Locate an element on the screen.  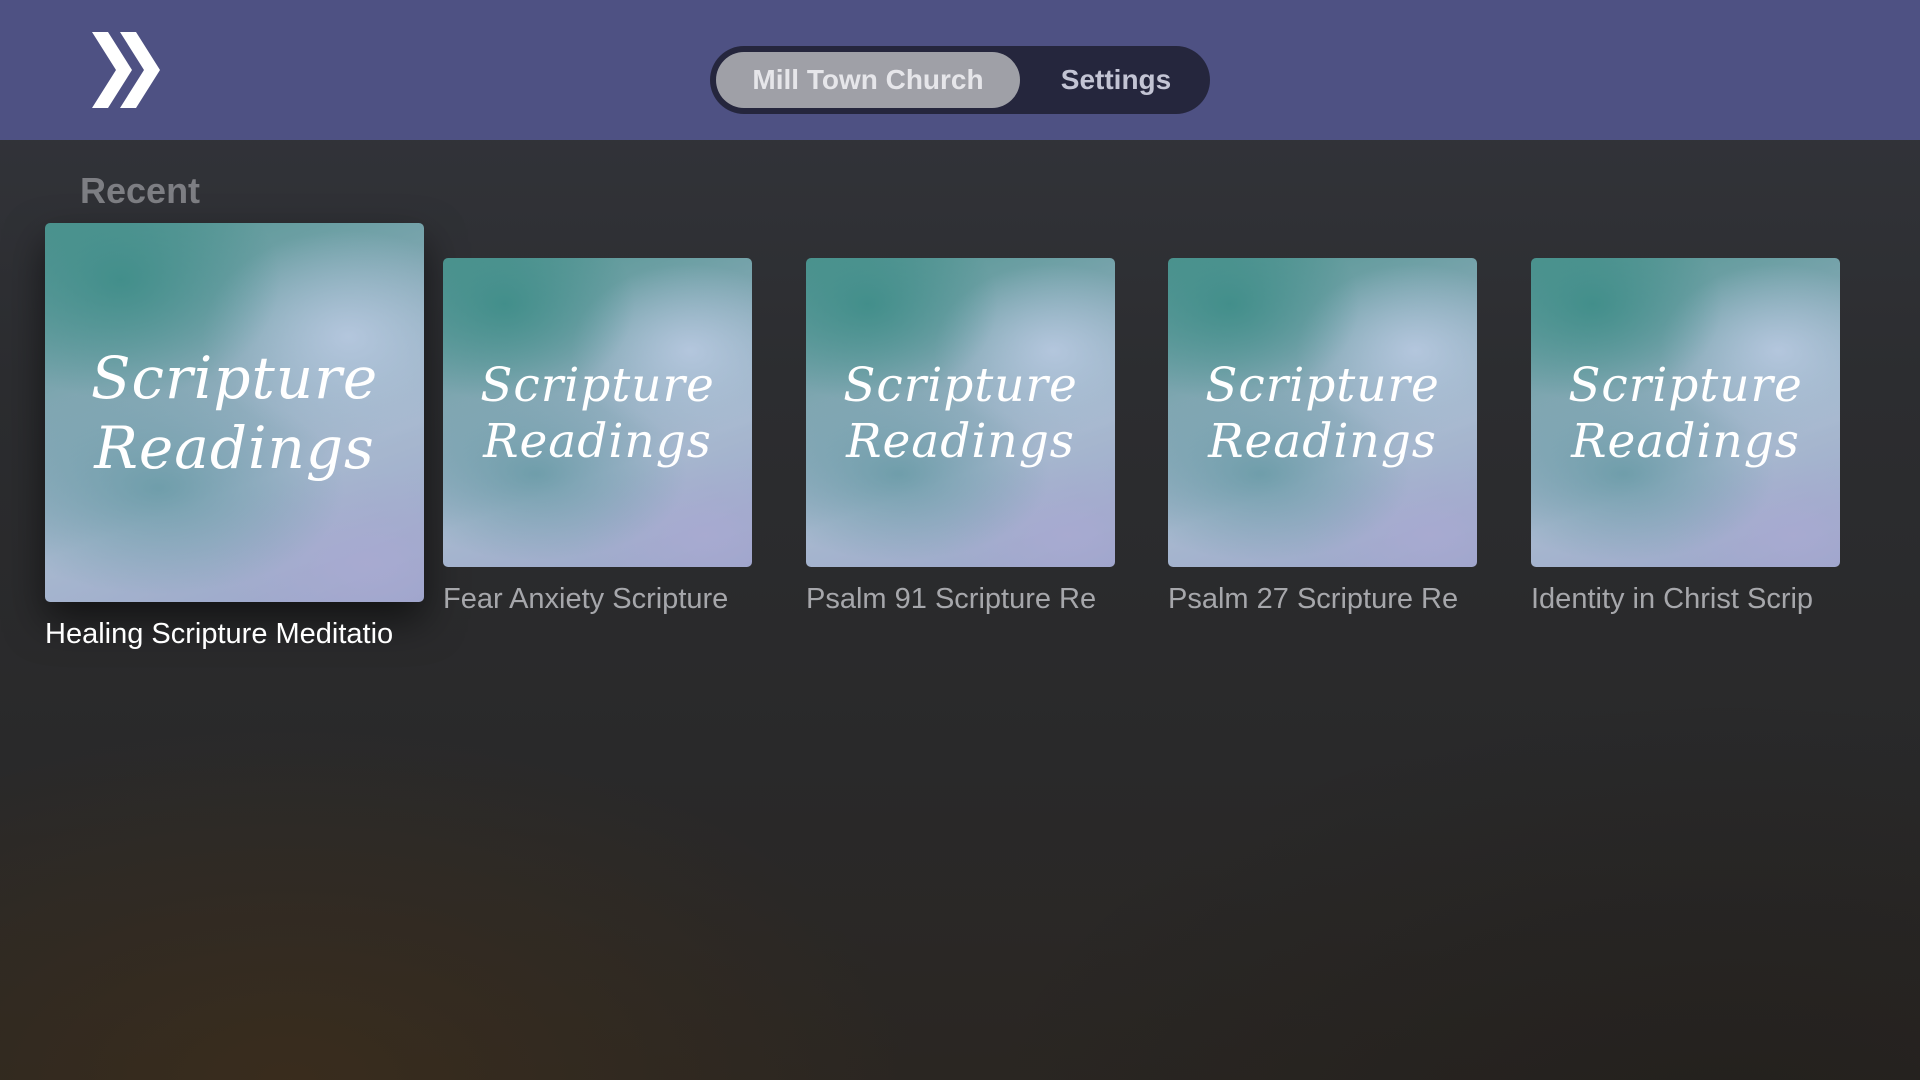
top-bar: Mill Town Church Settings is located at coordinates (960, 70).